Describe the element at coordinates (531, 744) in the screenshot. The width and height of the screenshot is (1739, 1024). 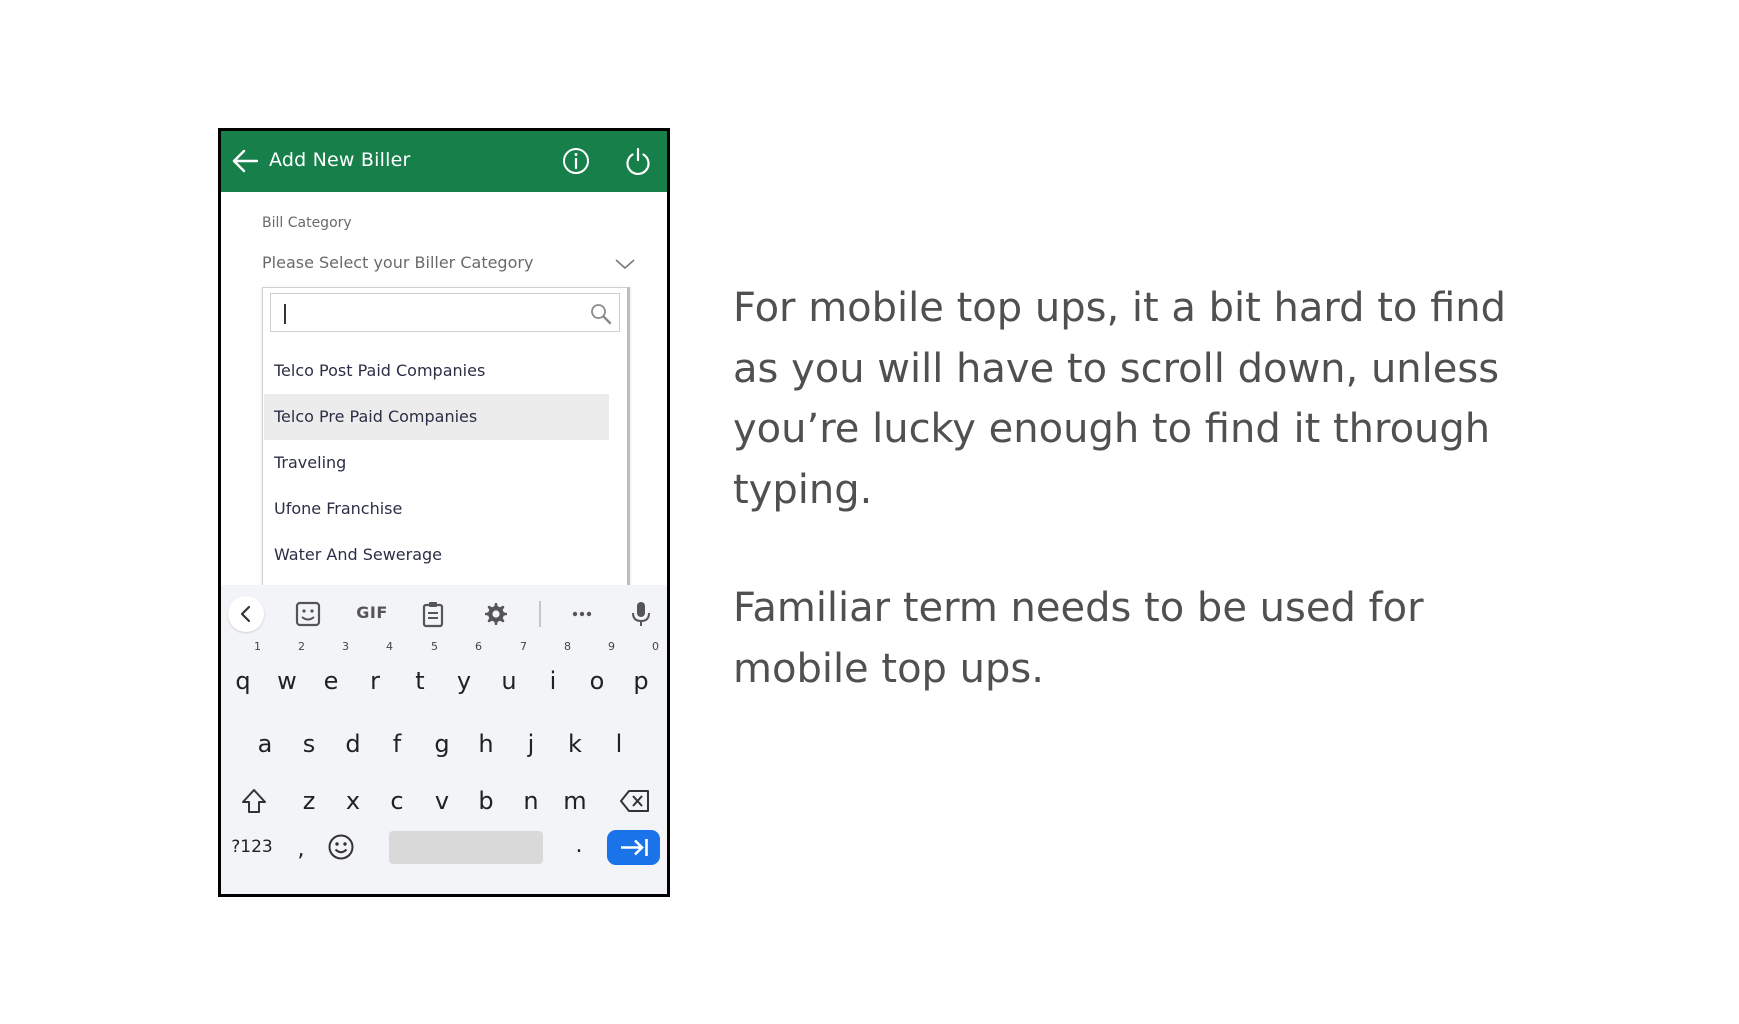
I see `key-j: j` at that location.